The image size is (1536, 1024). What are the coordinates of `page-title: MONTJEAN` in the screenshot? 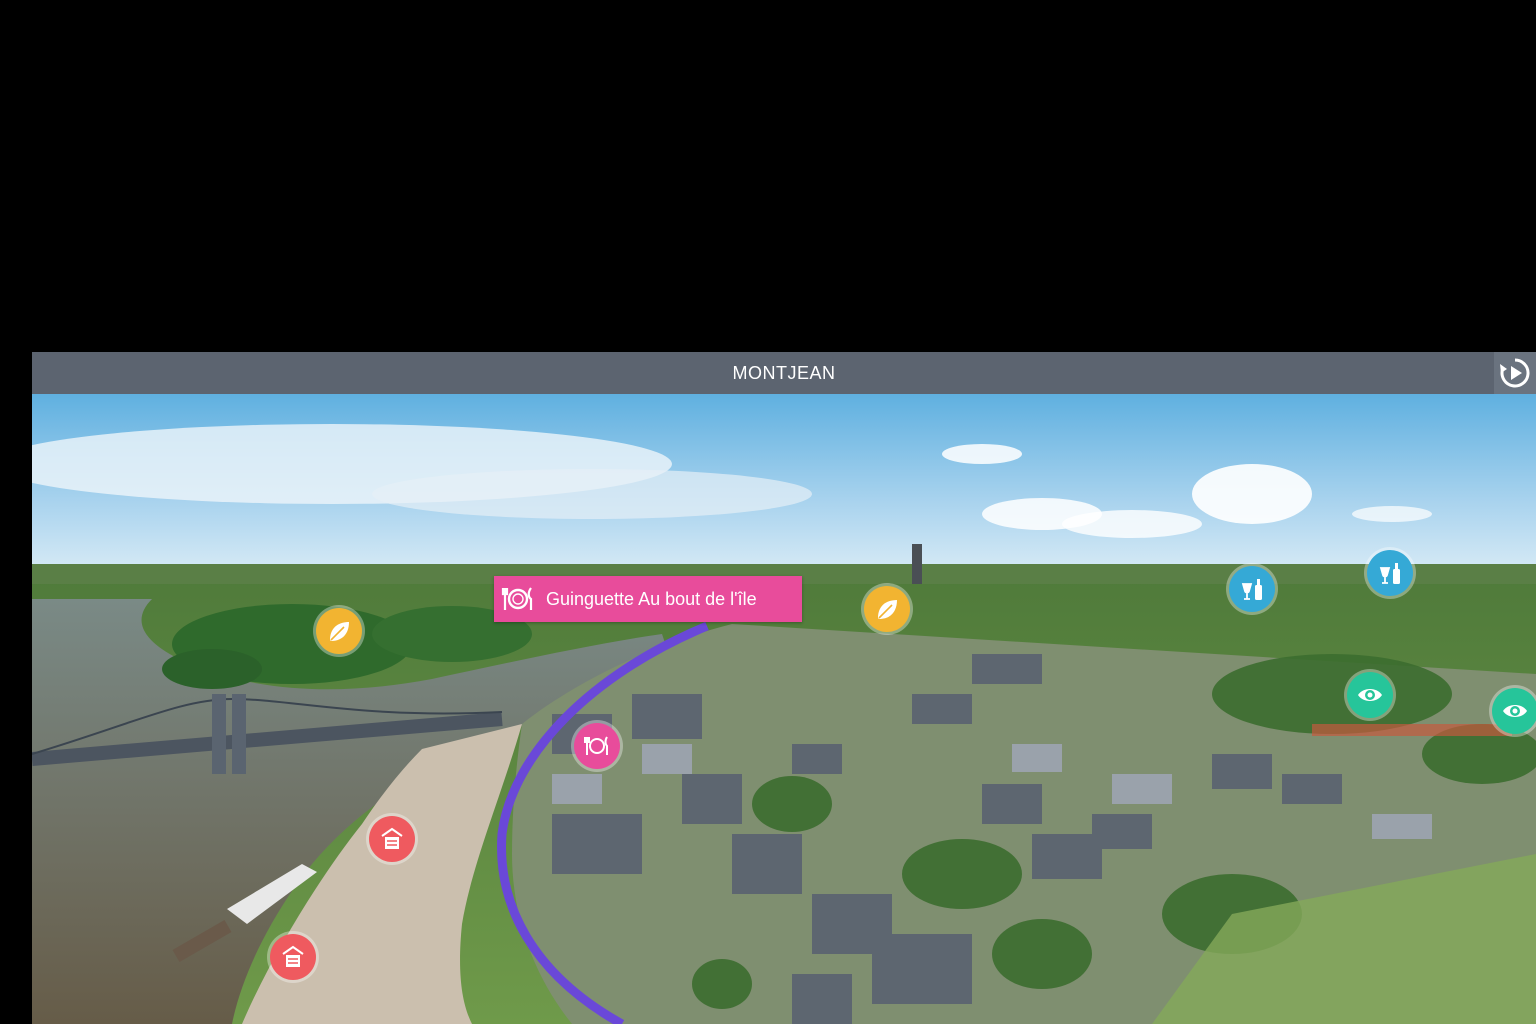 It's located at (784, 372).